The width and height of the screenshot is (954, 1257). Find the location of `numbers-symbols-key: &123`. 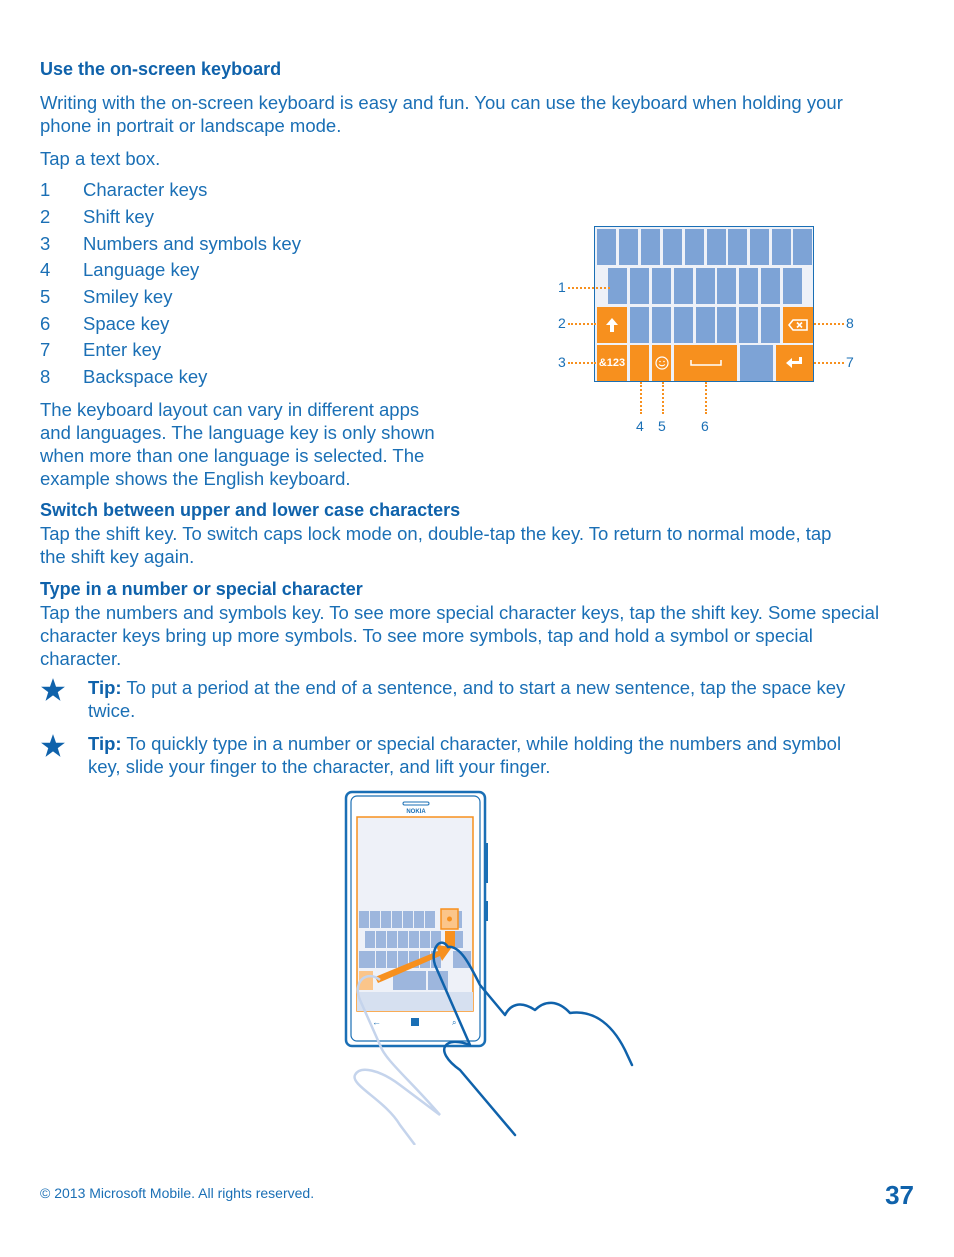

numbers-symbols-key: &123 is located at coordinates (612, 363).